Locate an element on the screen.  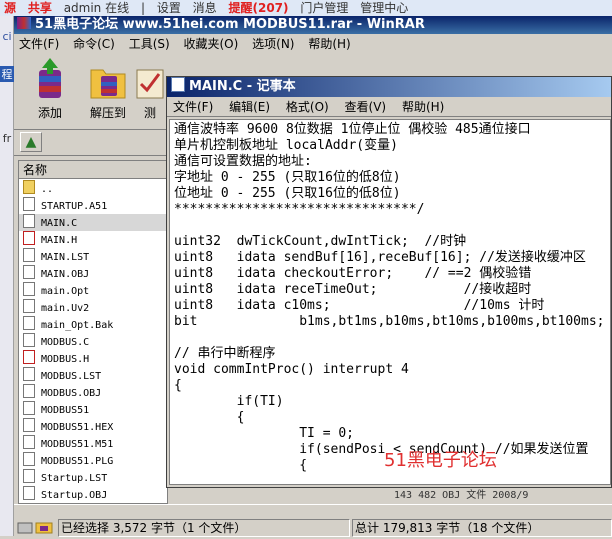
text-line: // 串行中断程序 is located at coordinates (225, 353).